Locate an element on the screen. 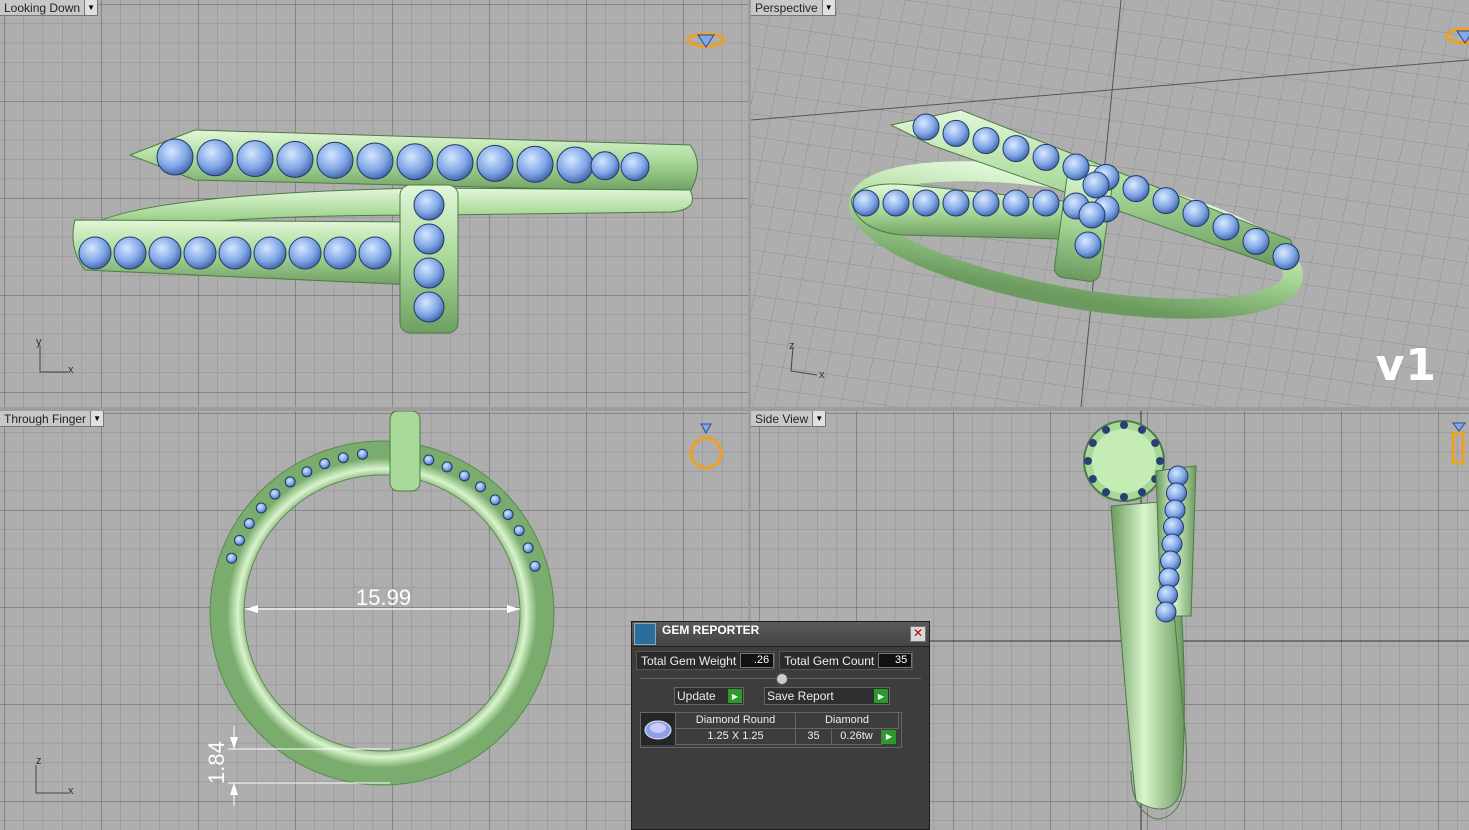  play-icon: ▶ is located at coordinates (889, 736).